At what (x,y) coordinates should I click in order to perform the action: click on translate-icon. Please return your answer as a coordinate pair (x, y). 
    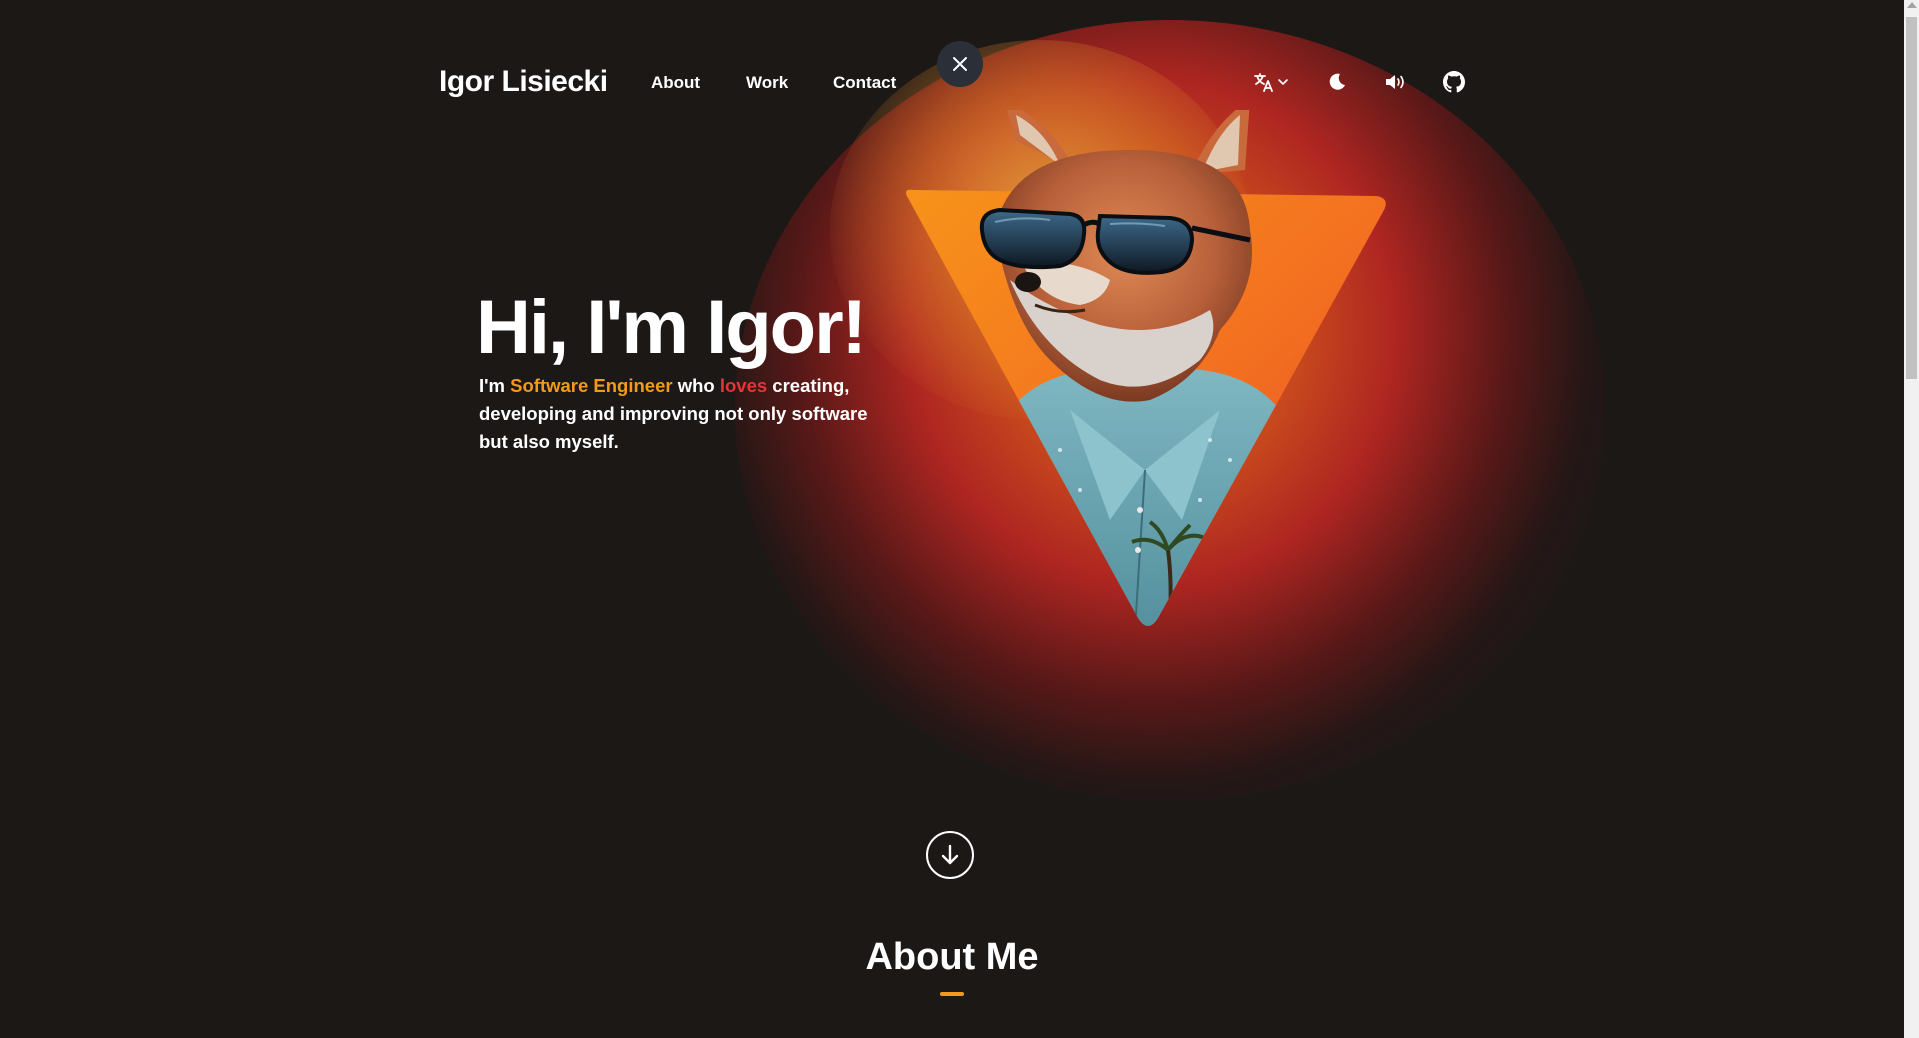
    Looking at the image, I should click on (1263, 82).